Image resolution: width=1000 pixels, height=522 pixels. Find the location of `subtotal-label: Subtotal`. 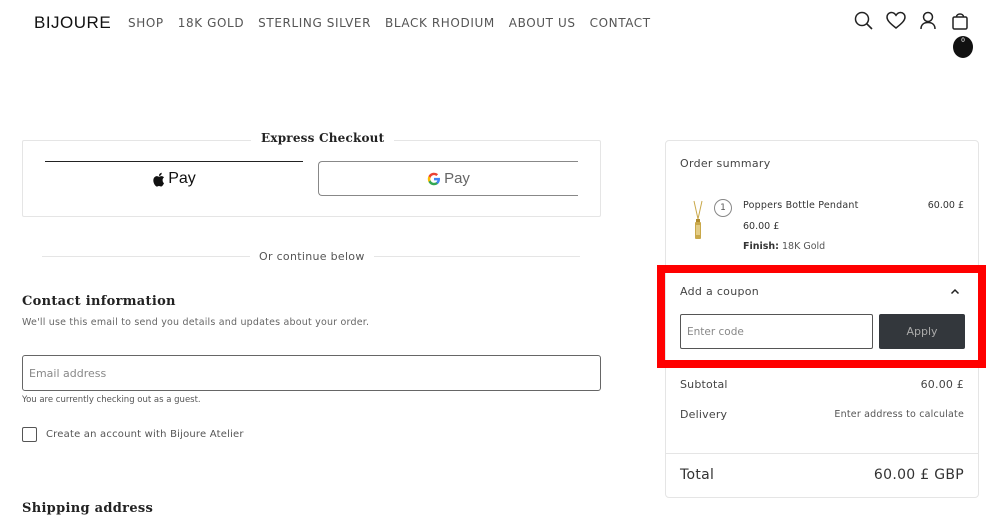

subtotal-label: Subtotal is located at coordinates (704, 384).